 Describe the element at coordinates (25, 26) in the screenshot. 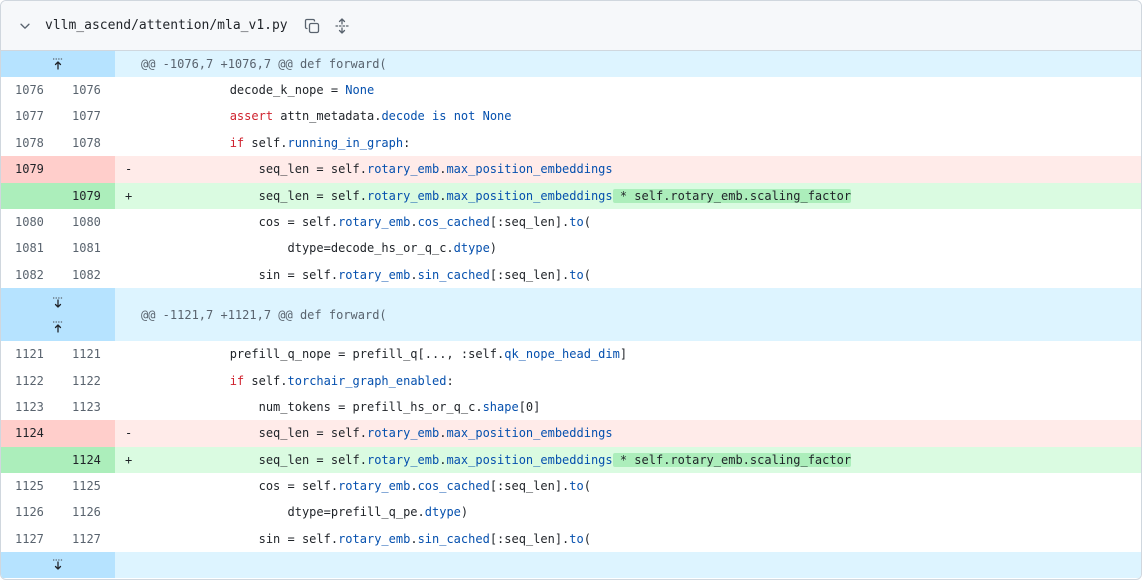

I see `chevron-down-icon` at that location.